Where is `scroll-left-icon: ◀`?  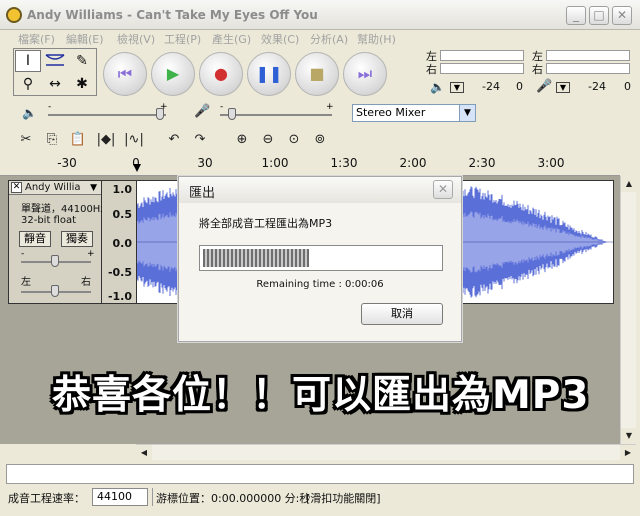 scroll-left-icon: ◀ is located at coordinates (144, 453).